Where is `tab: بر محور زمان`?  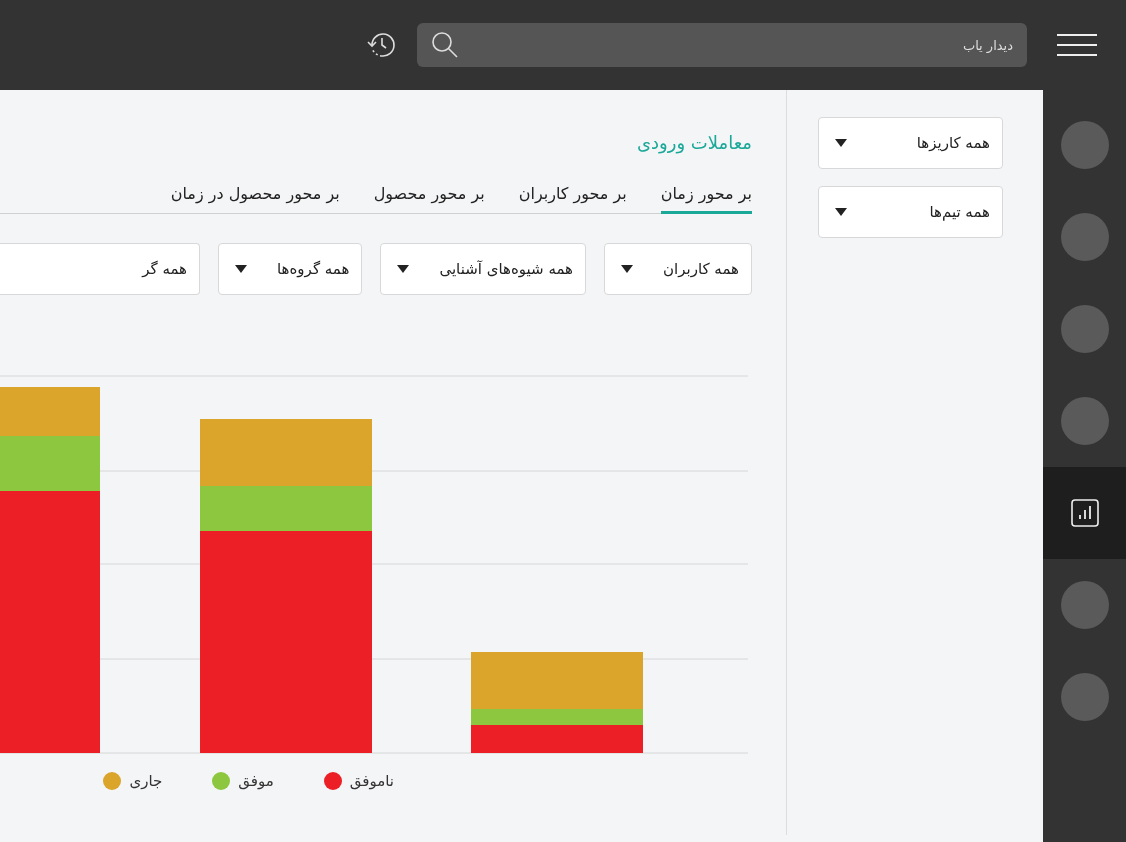 tab: بر محور زمان is located at coordinates (706, 199).